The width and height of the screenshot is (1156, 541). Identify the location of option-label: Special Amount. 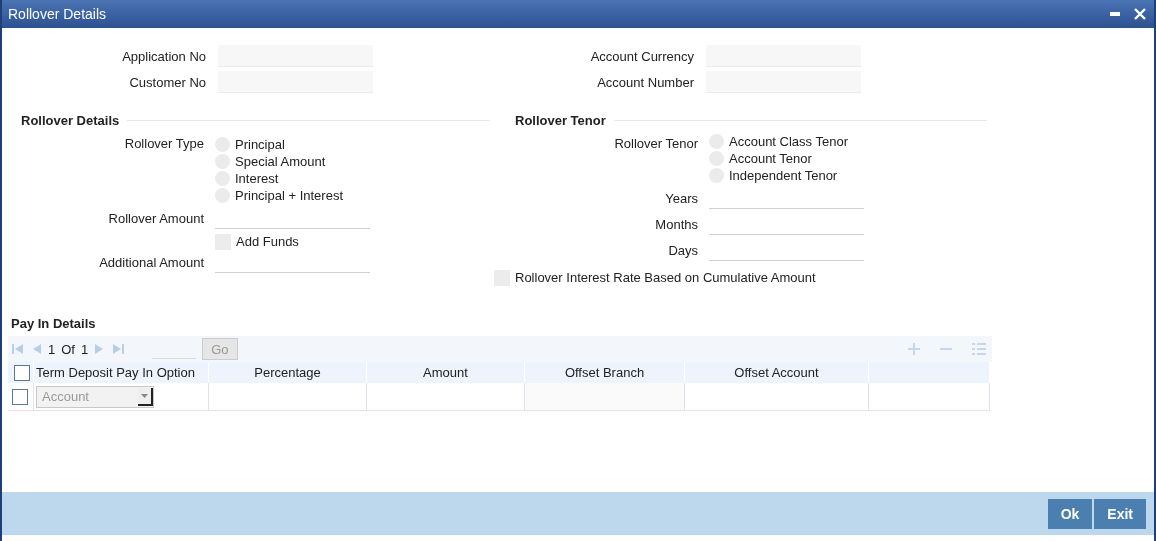
(280, 161).